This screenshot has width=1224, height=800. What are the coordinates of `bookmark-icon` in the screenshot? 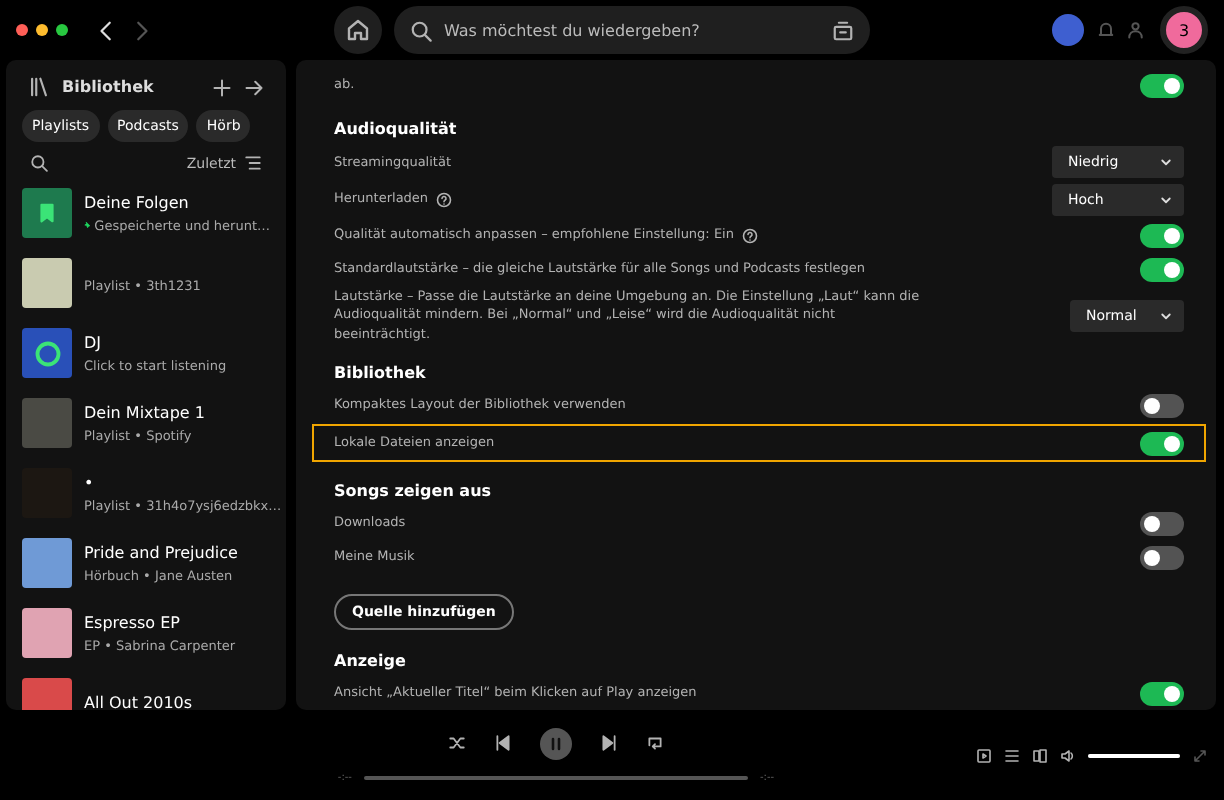 It's located at (47, 213).